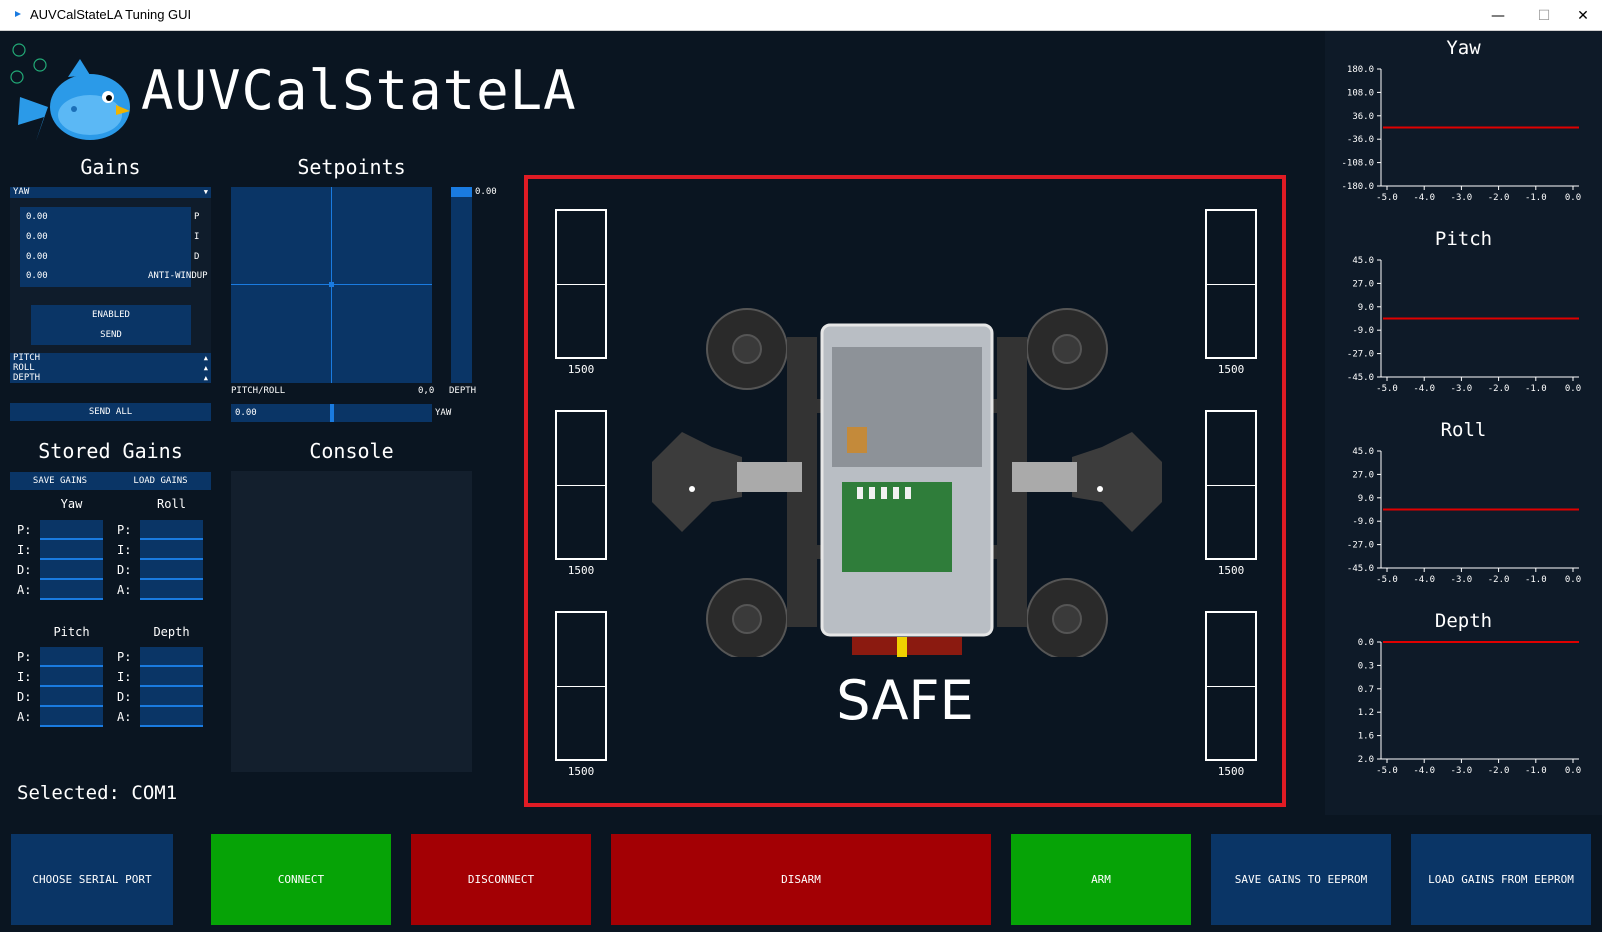 This screenshot has height=932, width=1602. What do you see at coordinates (1357, 187) in the screenshot?
I see `y-tick-label: -180.0` at bounding box center [1357, 187].